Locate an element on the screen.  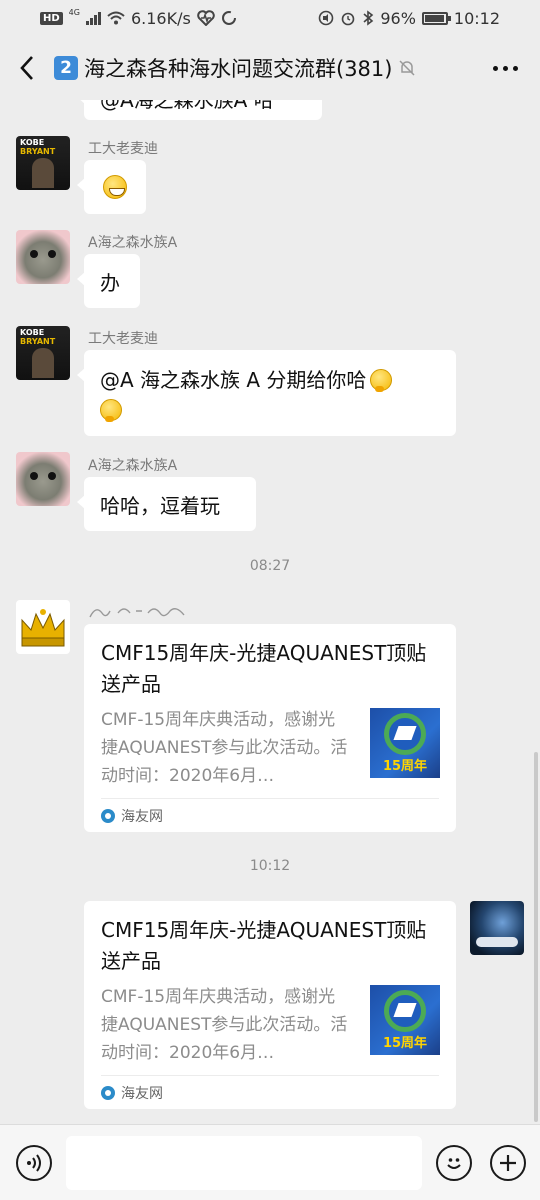
chat-header: 2 海之森各种海水问题交流群(381) is located at coordinates (270, 68).